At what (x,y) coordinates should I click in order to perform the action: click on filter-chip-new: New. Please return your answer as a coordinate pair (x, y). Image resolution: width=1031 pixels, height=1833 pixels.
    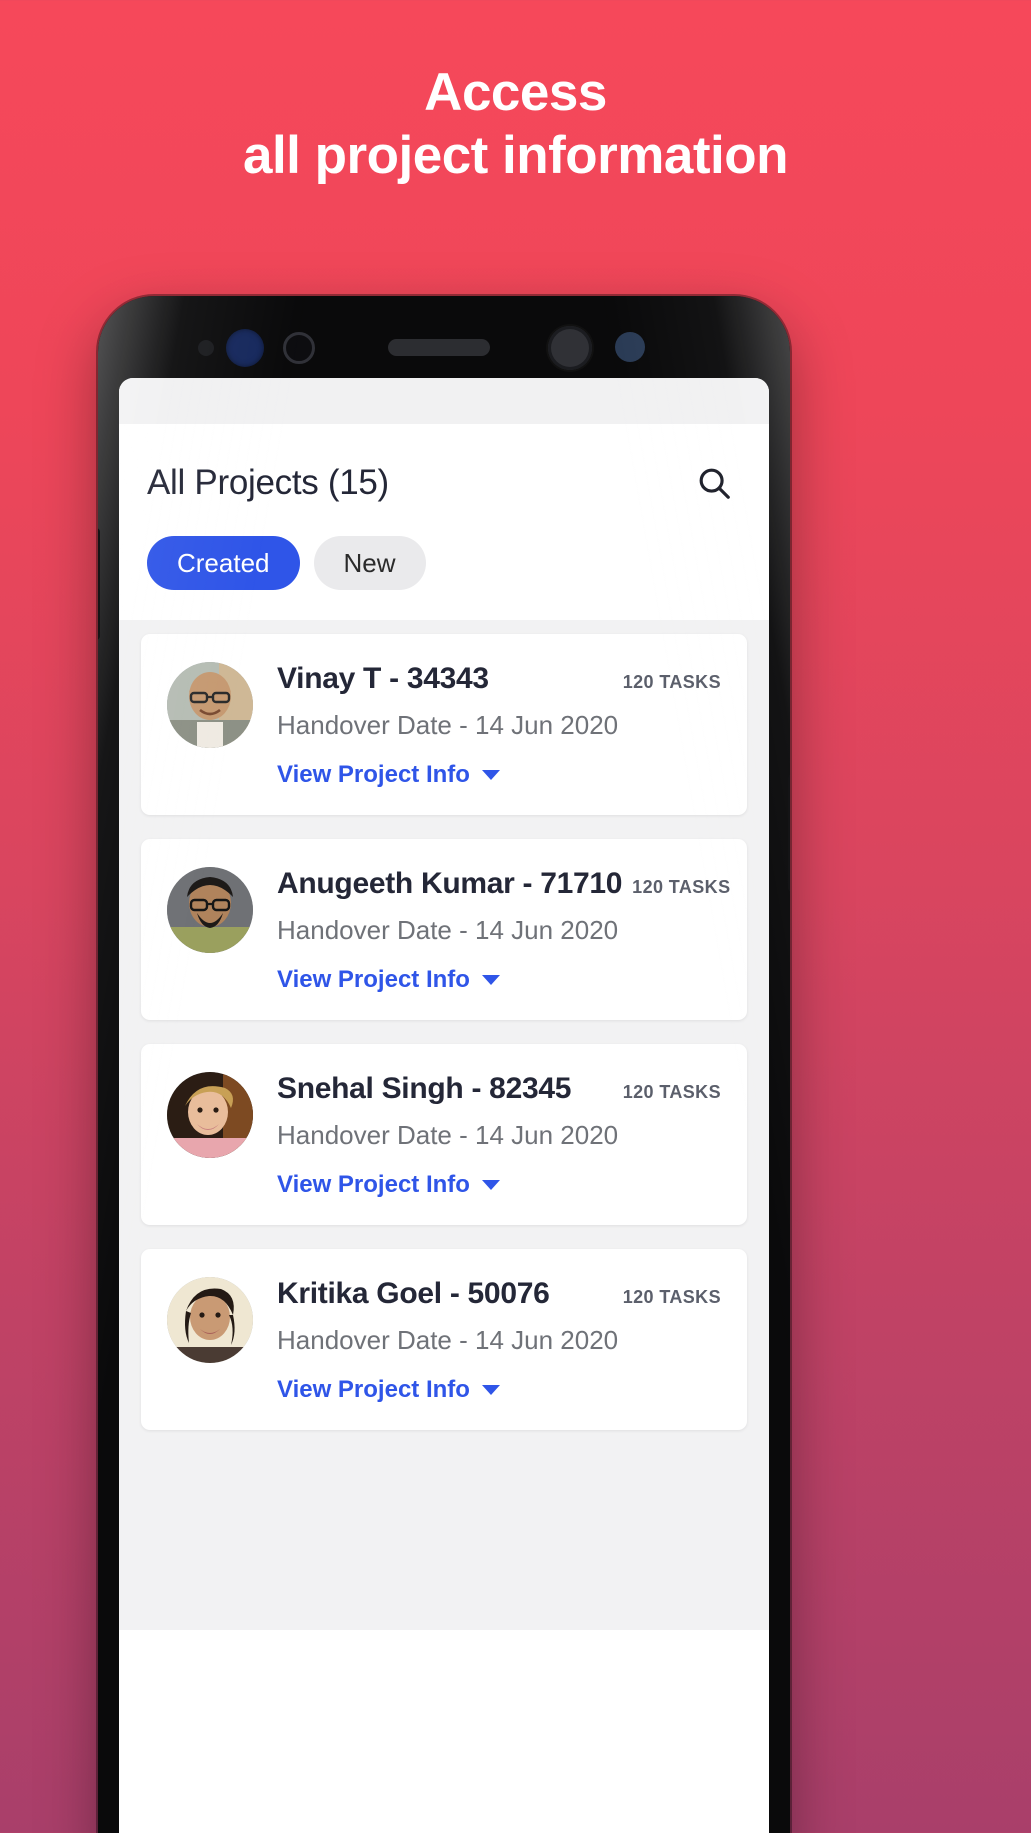
    Looking at the image, I should click on (369, 563).